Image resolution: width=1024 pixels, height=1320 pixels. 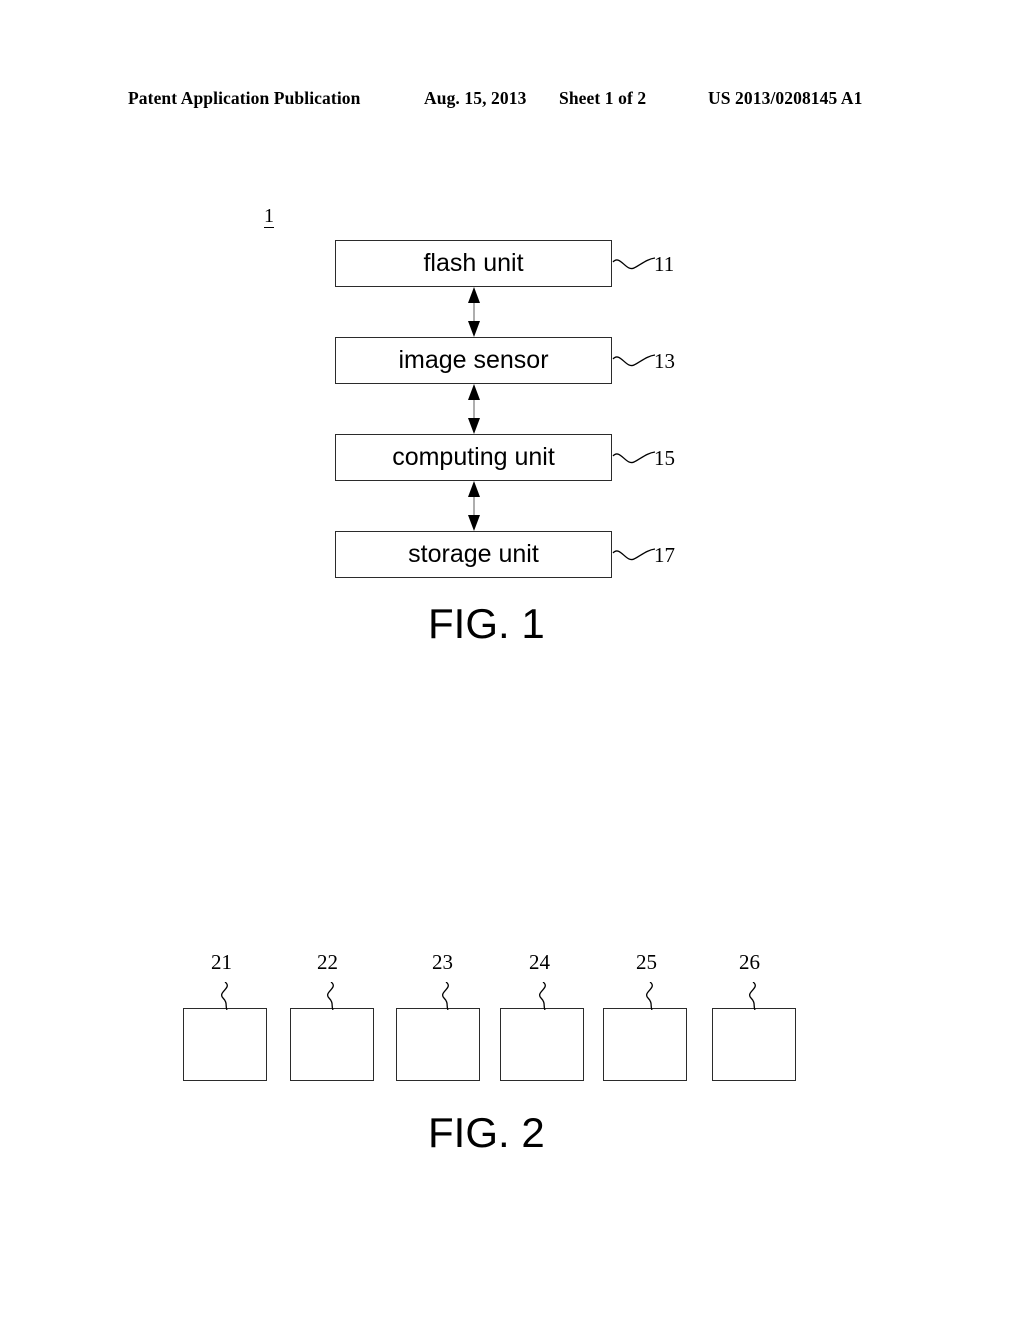 What do you see at coordinates (646, 962) in the screenshot?
I see `reference-numeral: 25` at bounding box center [646, 962].